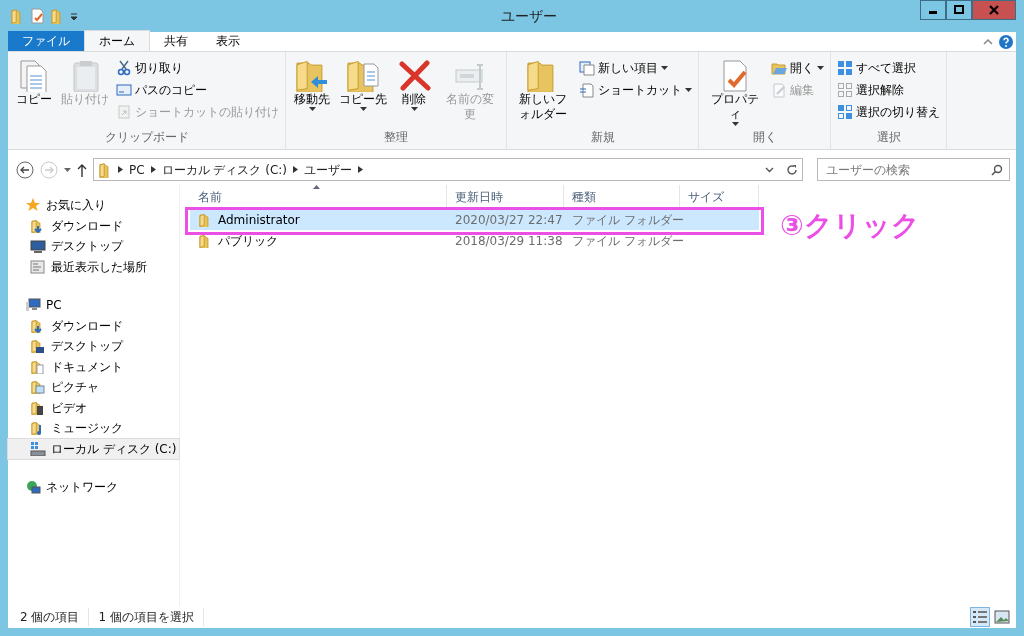  What do you see at coordinates (888, 137) in the screenshot?
I see `group-label: 選択` at bounding box center [888, 137].